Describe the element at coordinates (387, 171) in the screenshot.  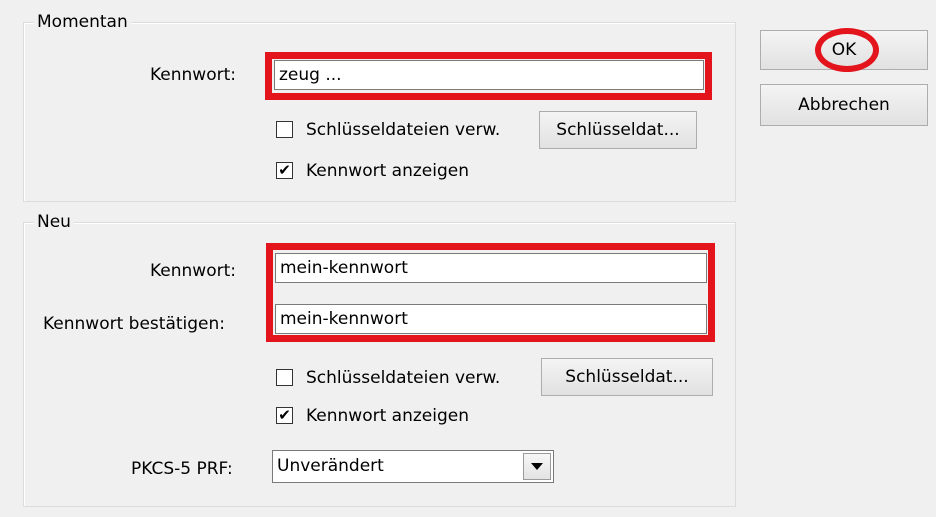
I see `current-show-password-label: Kennwort anzeigen` at that location.